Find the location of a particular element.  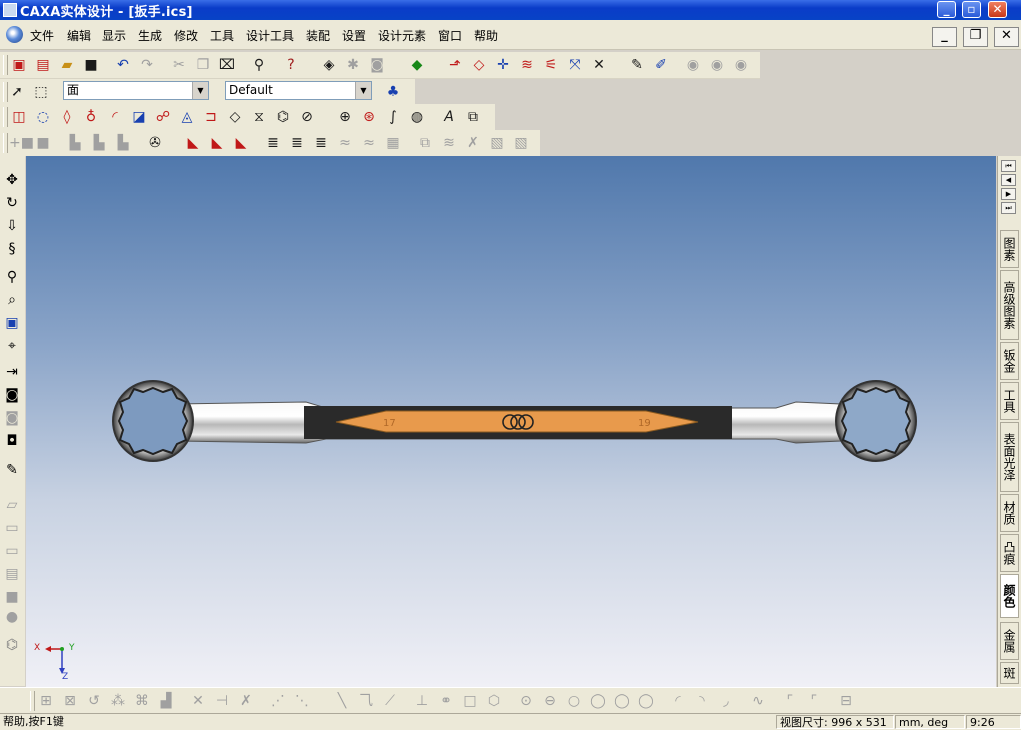

menu-file: 文件 is located at coordinates (42, 35).